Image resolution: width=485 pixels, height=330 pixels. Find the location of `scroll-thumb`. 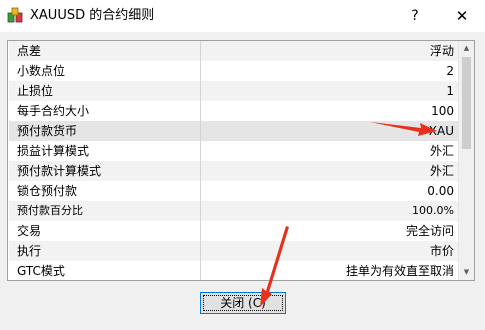

scroll-thumb is located at coordinates (466, 103).